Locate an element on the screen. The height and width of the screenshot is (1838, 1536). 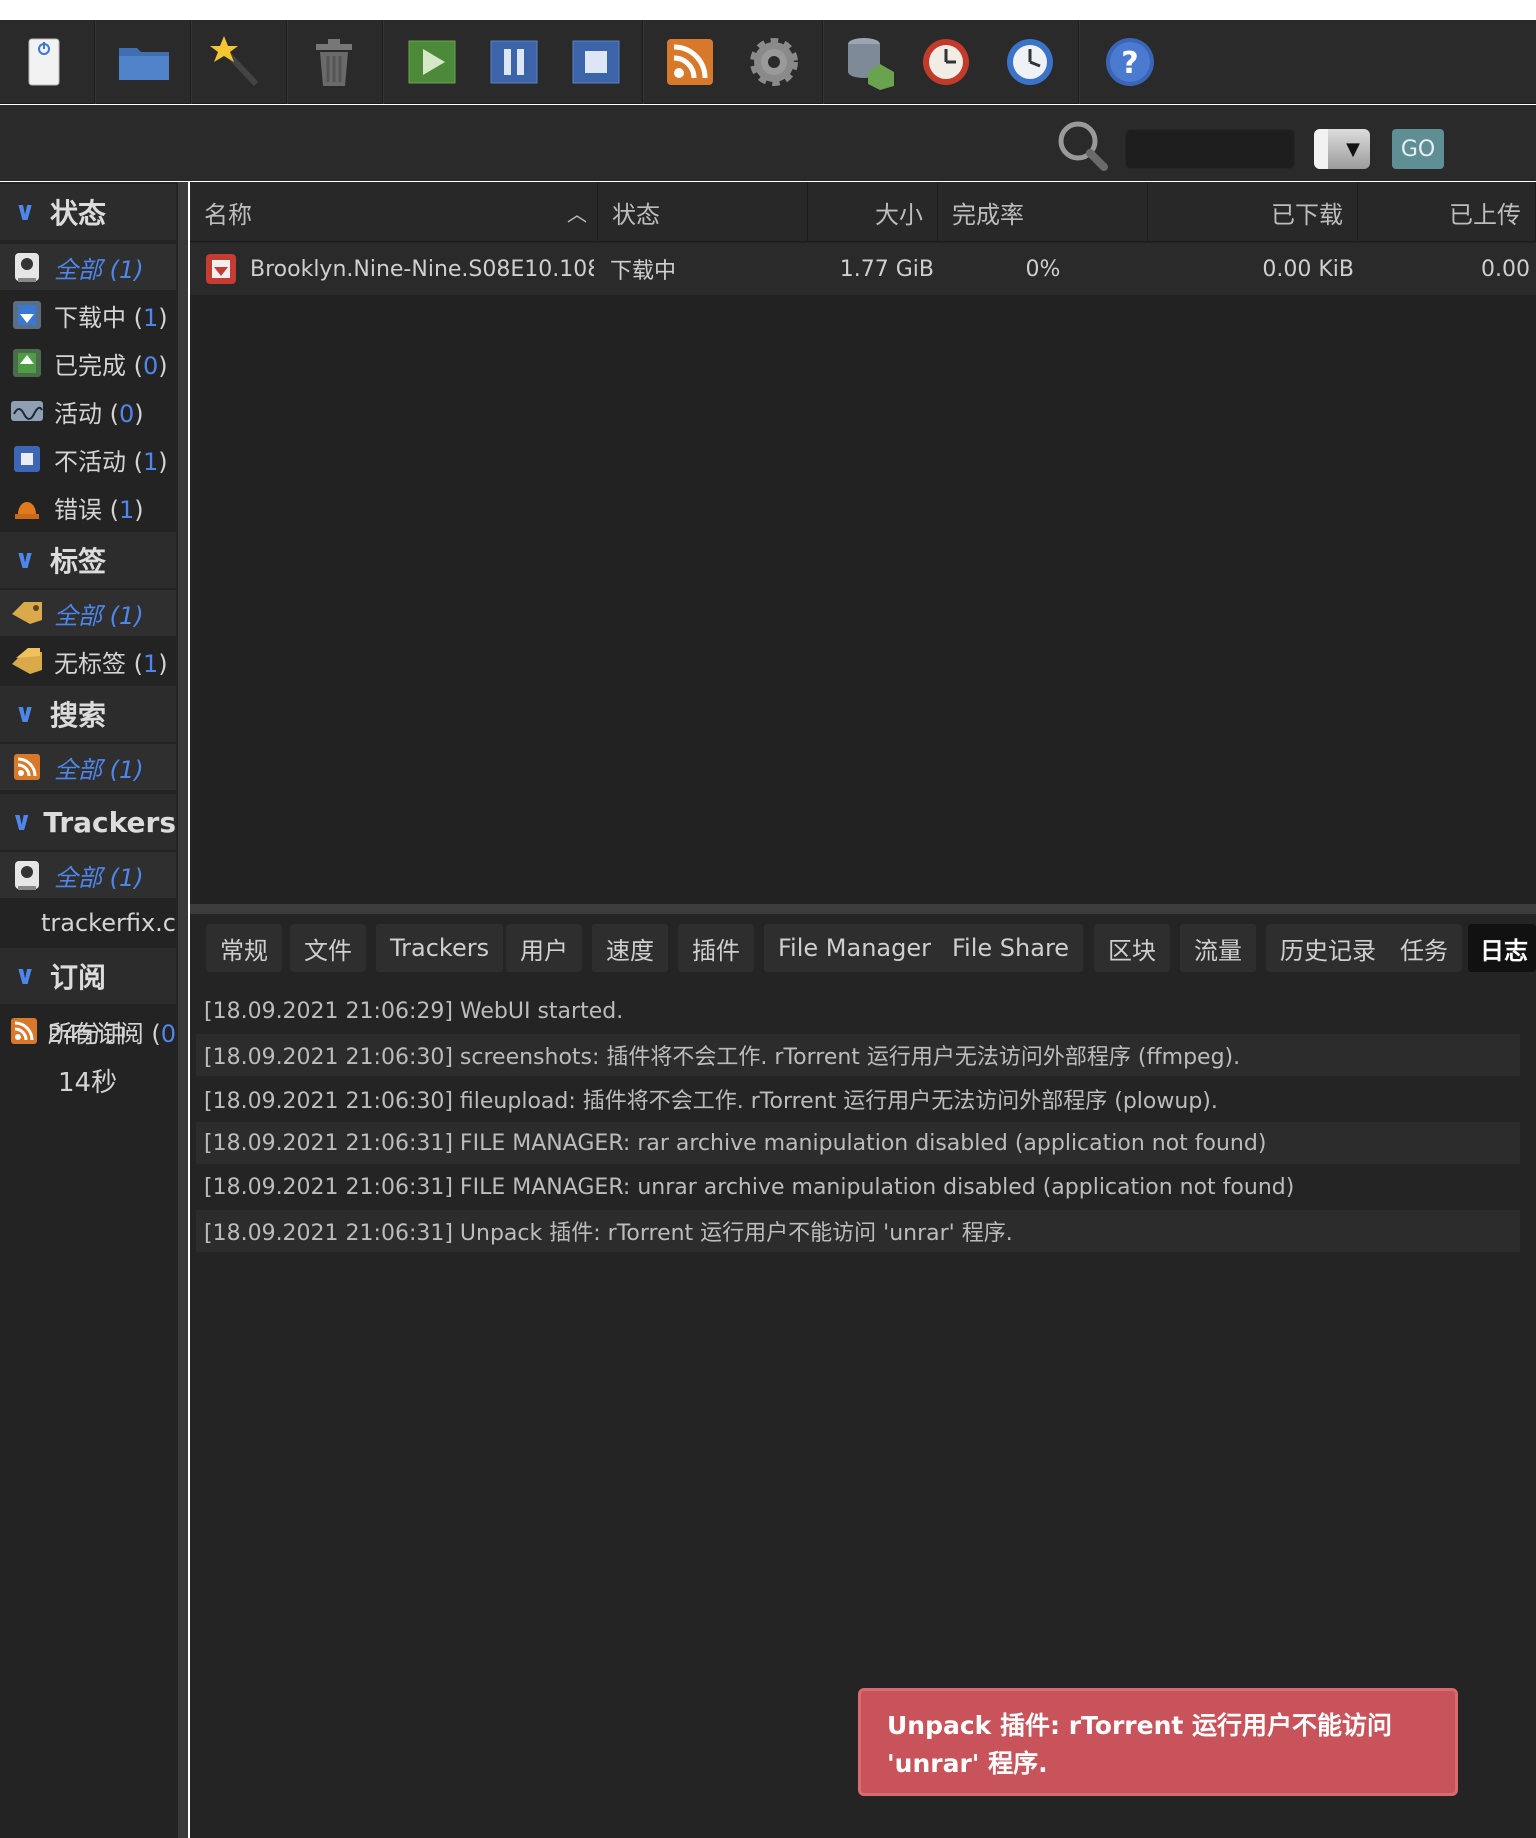
error-toast: Unpack 插件: rTorrent 运行用户不能访问 'unrar' 程序. is located at coordinates (1158, 1742).